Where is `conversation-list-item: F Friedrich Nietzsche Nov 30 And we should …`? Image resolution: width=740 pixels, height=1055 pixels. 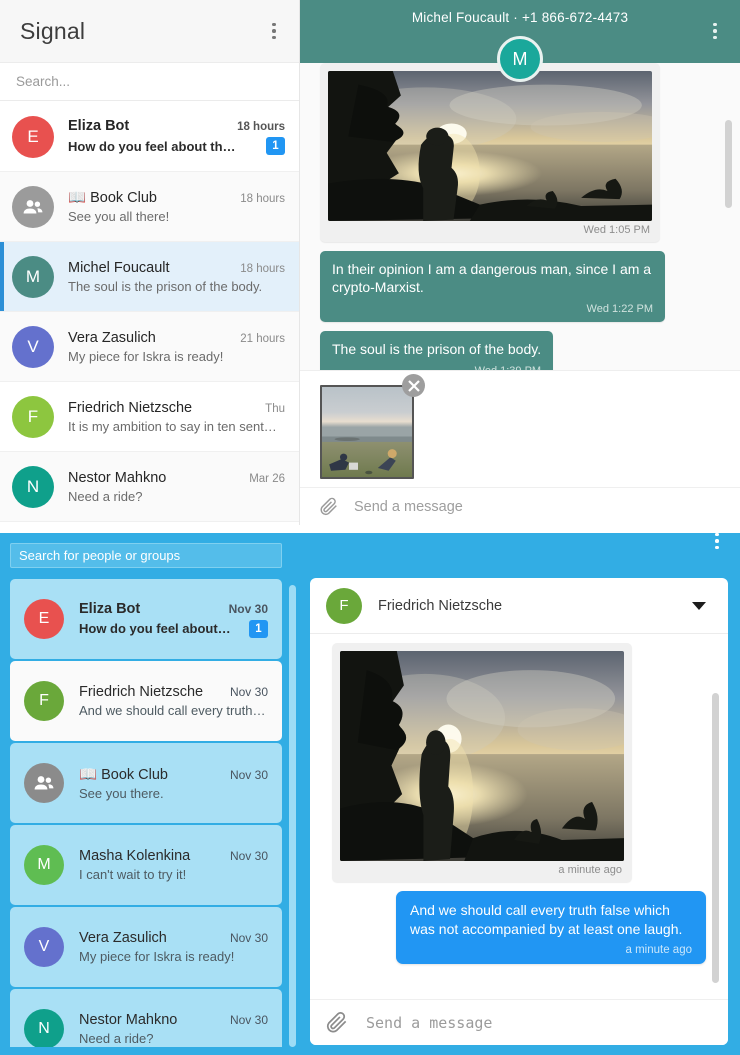
conversation-list-item: F Friedrich Nietzsche Nov 30 And we should … is located at coordinates (146, 701).